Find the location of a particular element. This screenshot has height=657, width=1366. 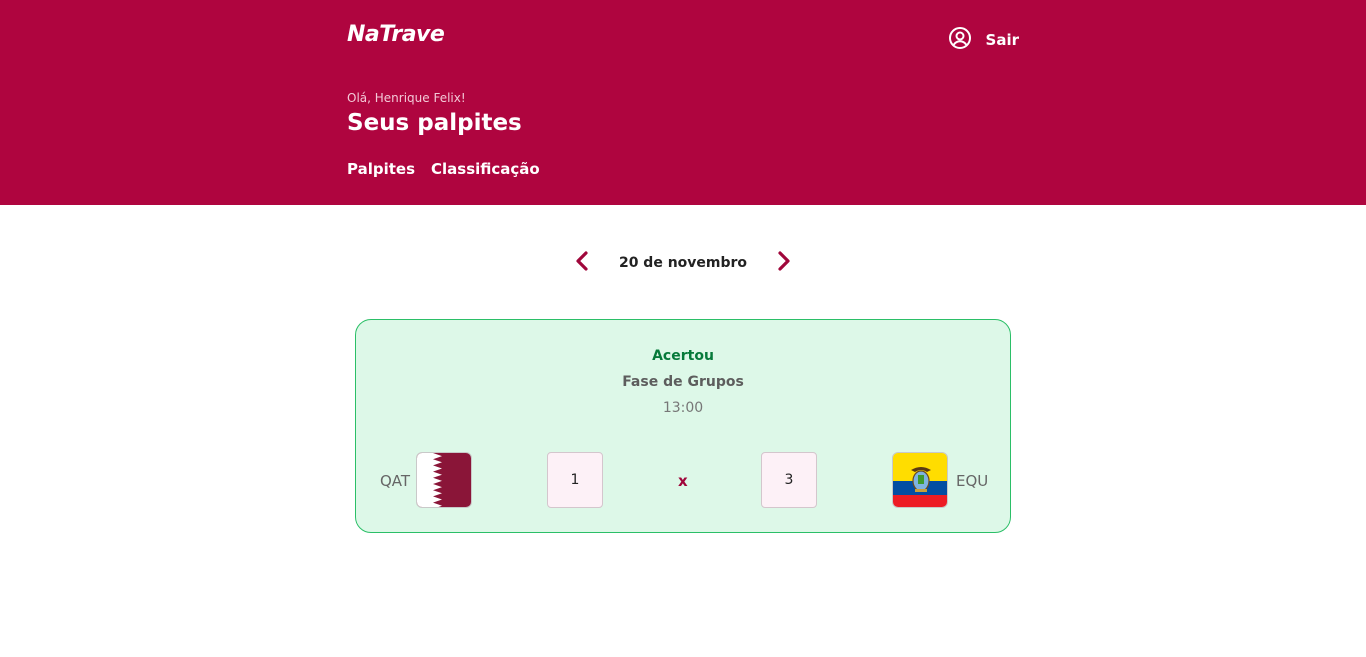

date-navigator: 20 de novembro is located at coordinates (683, 263).